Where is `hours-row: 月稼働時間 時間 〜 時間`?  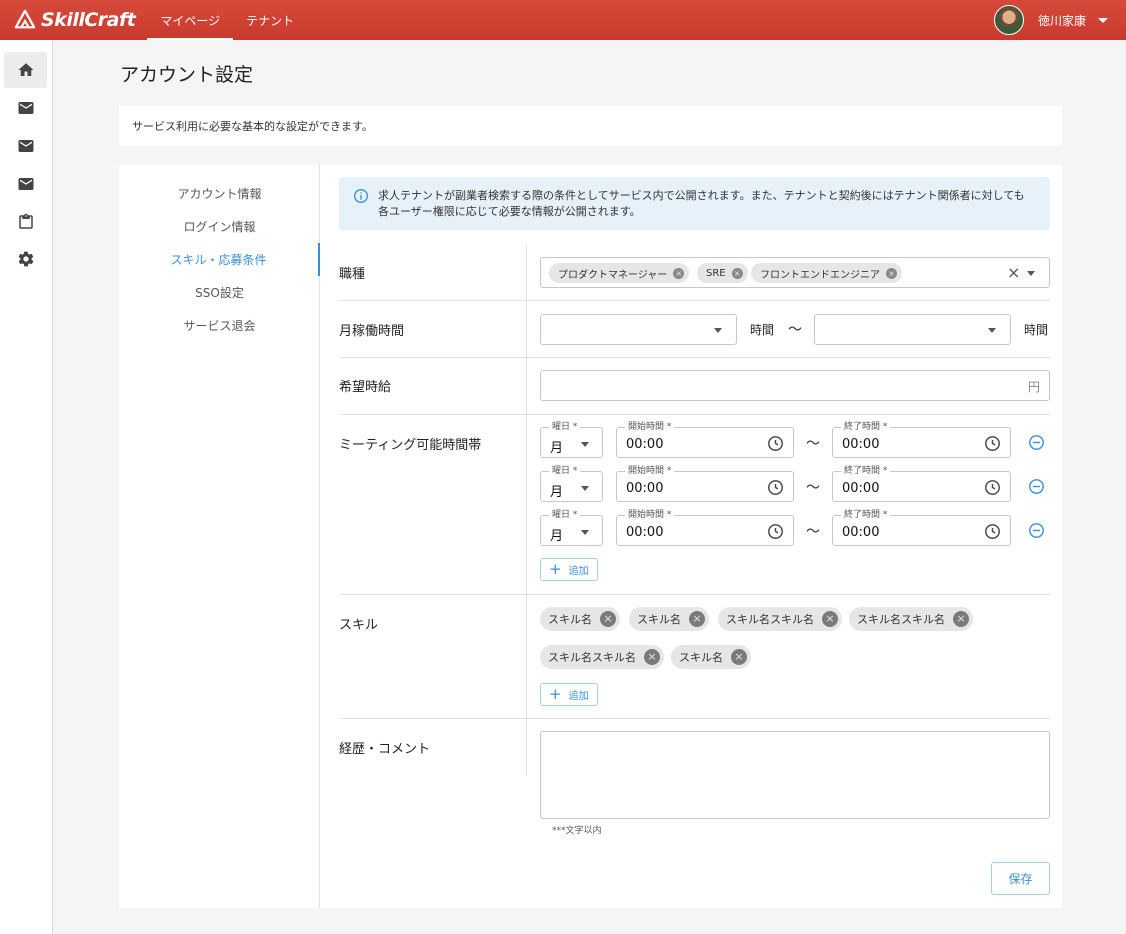
hours-row: 月稼働時間 時間 〜 時間 is located at coordinates (694, 329).